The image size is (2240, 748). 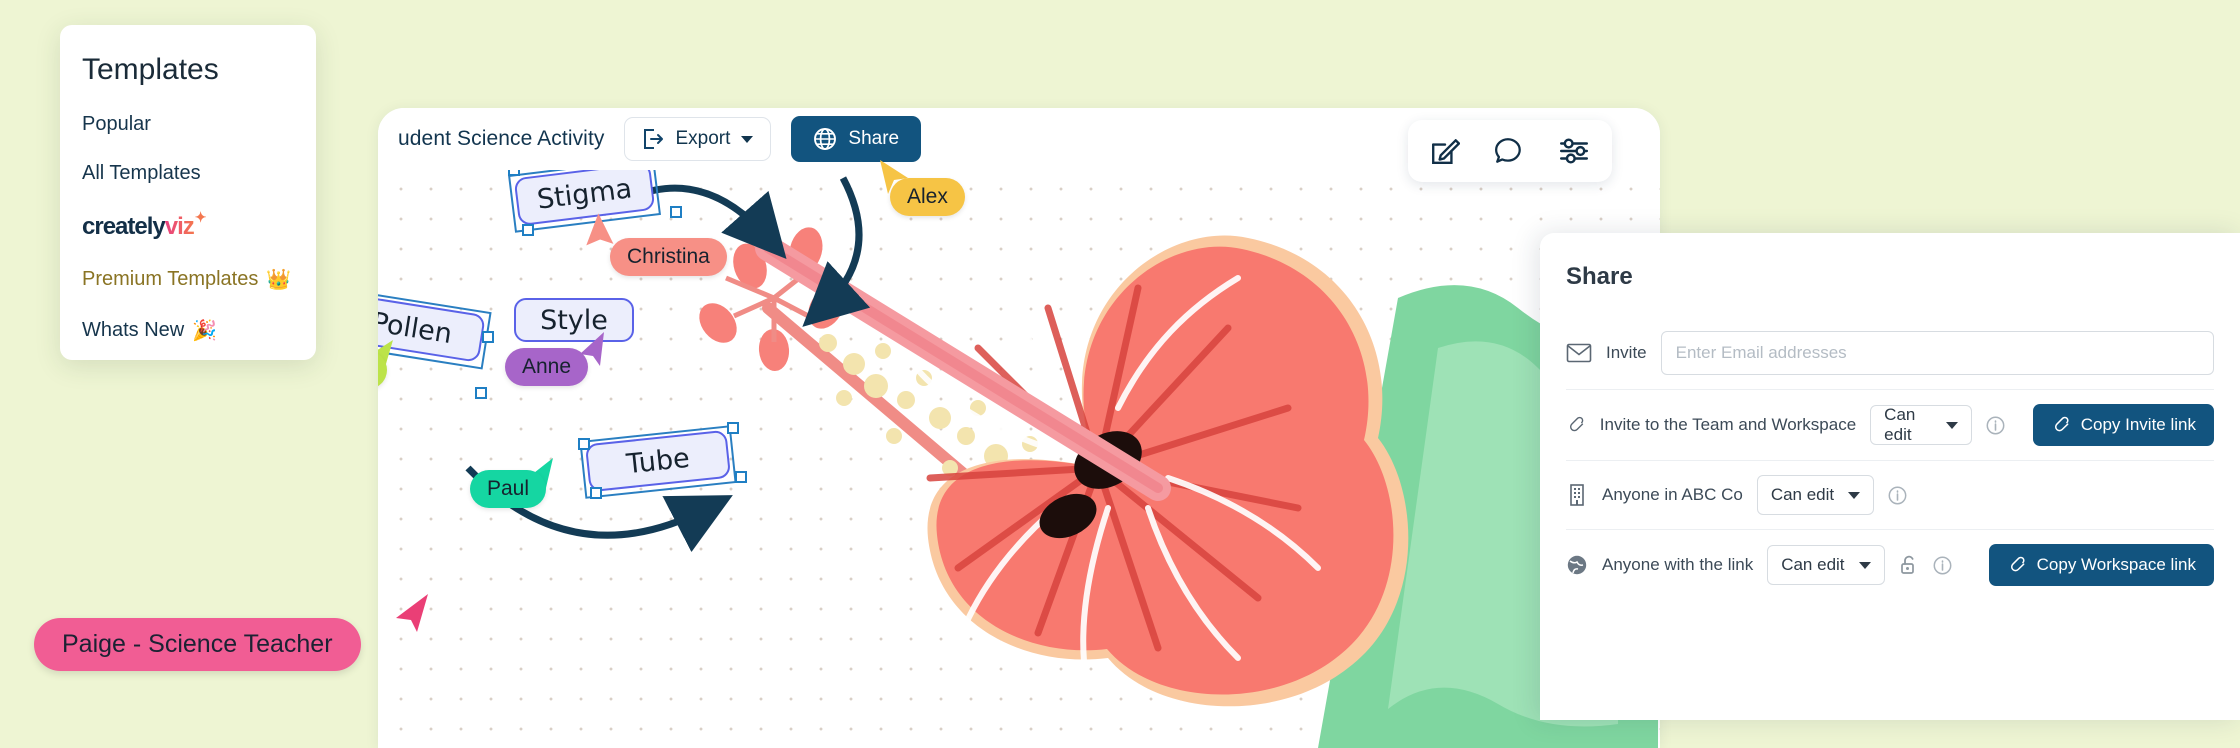 I want to click on templates-item-label: Premium Templates, so click(x=170, y=279).